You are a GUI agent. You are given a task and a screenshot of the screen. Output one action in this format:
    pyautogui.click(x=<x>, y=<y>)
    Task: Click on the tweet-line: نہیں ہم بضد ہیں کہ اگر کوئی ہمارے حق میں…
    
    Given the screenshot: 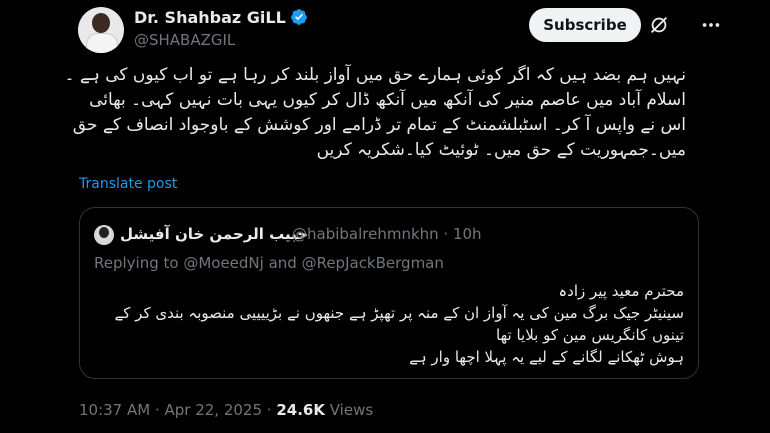 What is the action you would take?
    pyautogui.click(x=375, y=75)
    